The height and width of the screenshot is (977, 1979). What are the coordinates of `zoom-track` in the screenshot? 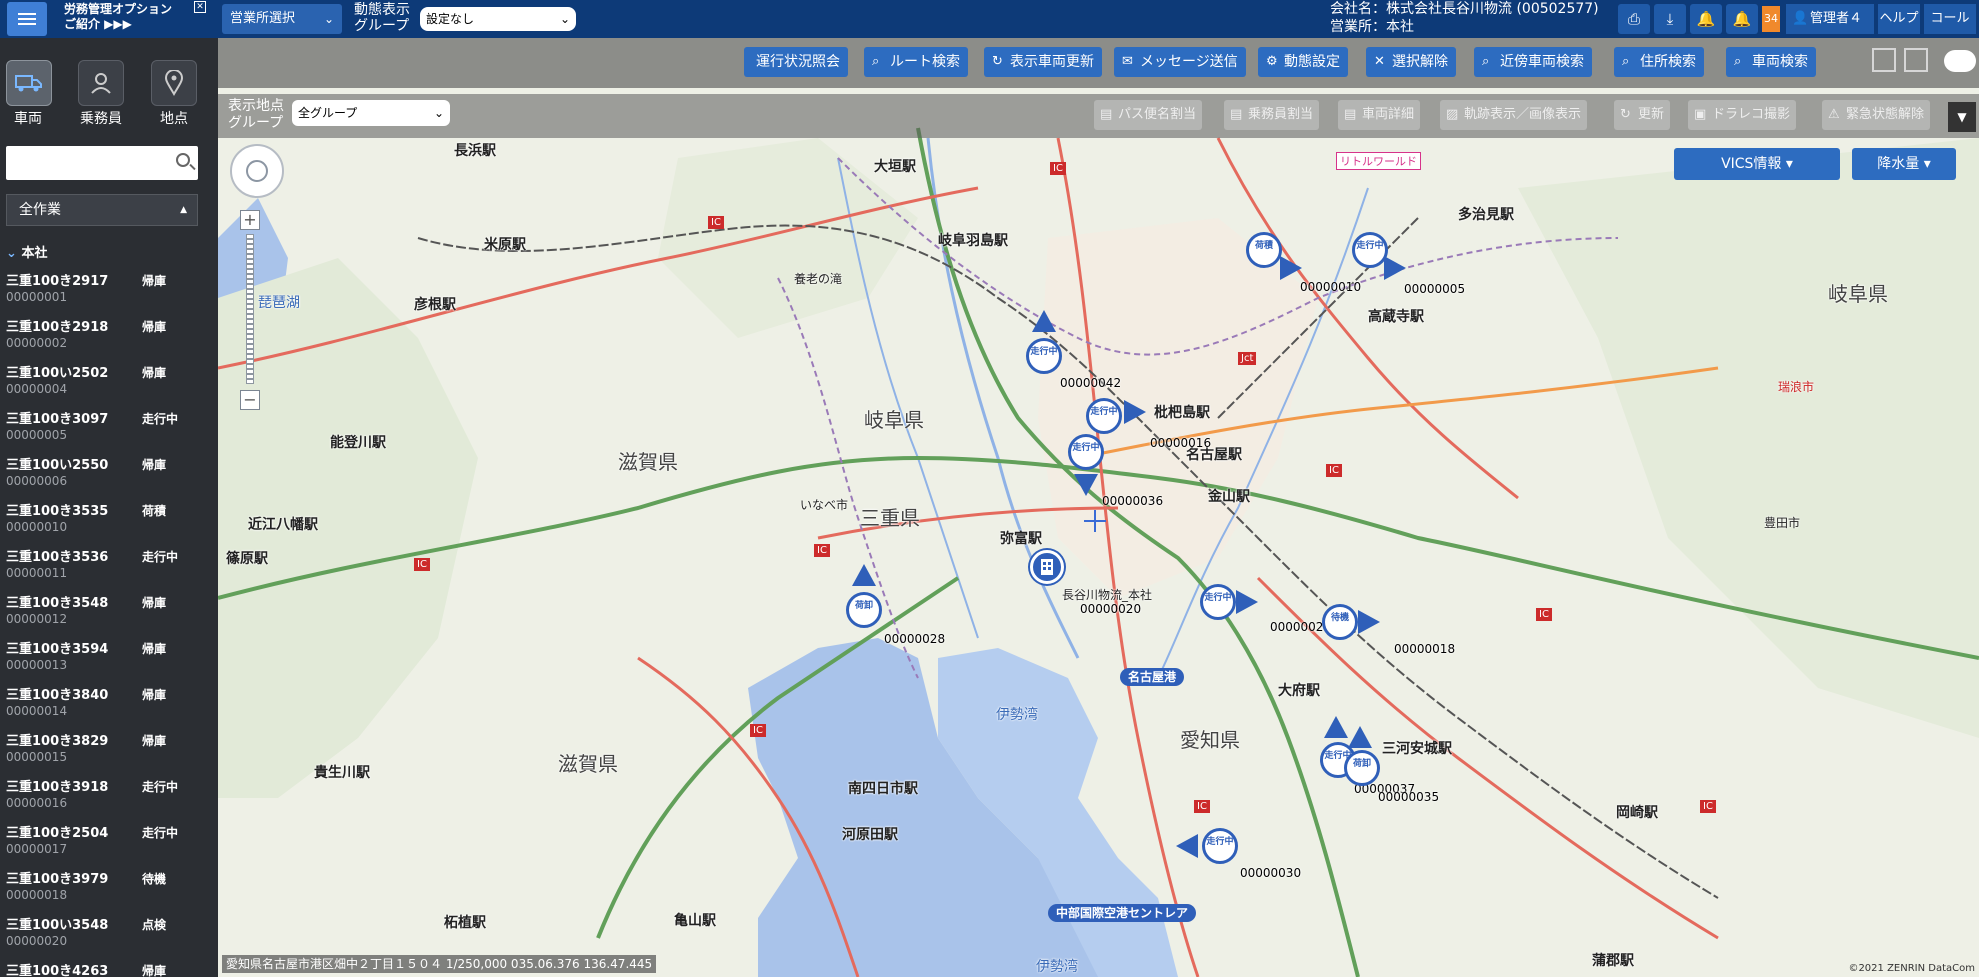 It's located at (250, 309).